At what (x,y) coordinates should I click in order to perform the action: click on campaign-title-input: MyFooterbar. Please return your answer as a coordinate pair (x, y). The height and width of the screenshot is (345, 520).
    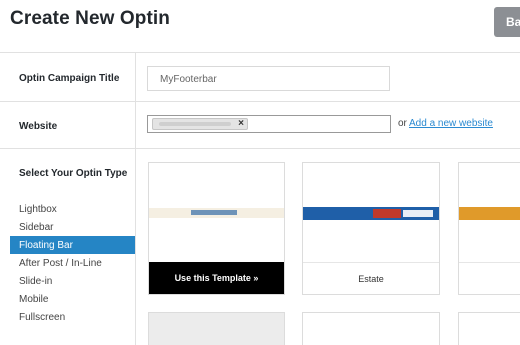
    Looking at the image, I should click on (268, 78).